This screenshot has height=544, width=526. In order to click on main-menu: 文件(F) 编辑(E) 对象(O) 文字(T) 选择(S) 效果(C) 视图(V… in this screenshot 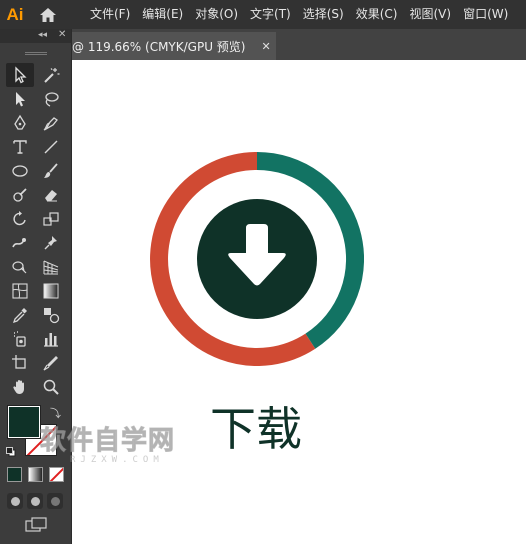, I will do `click(299, 14)`.